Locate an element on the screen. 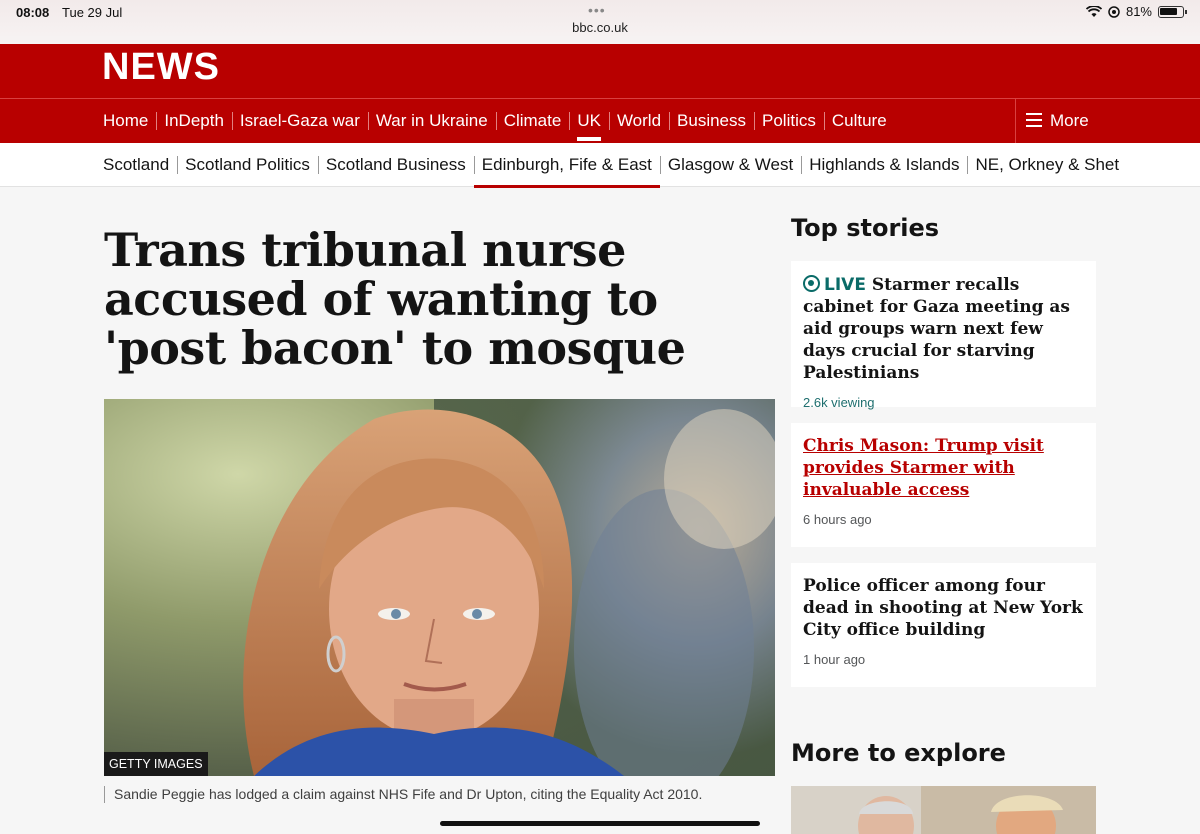 The image size is (1200, 834). subnav-item-scotland-business: Scotland Business is located at coordinates (395, 165).